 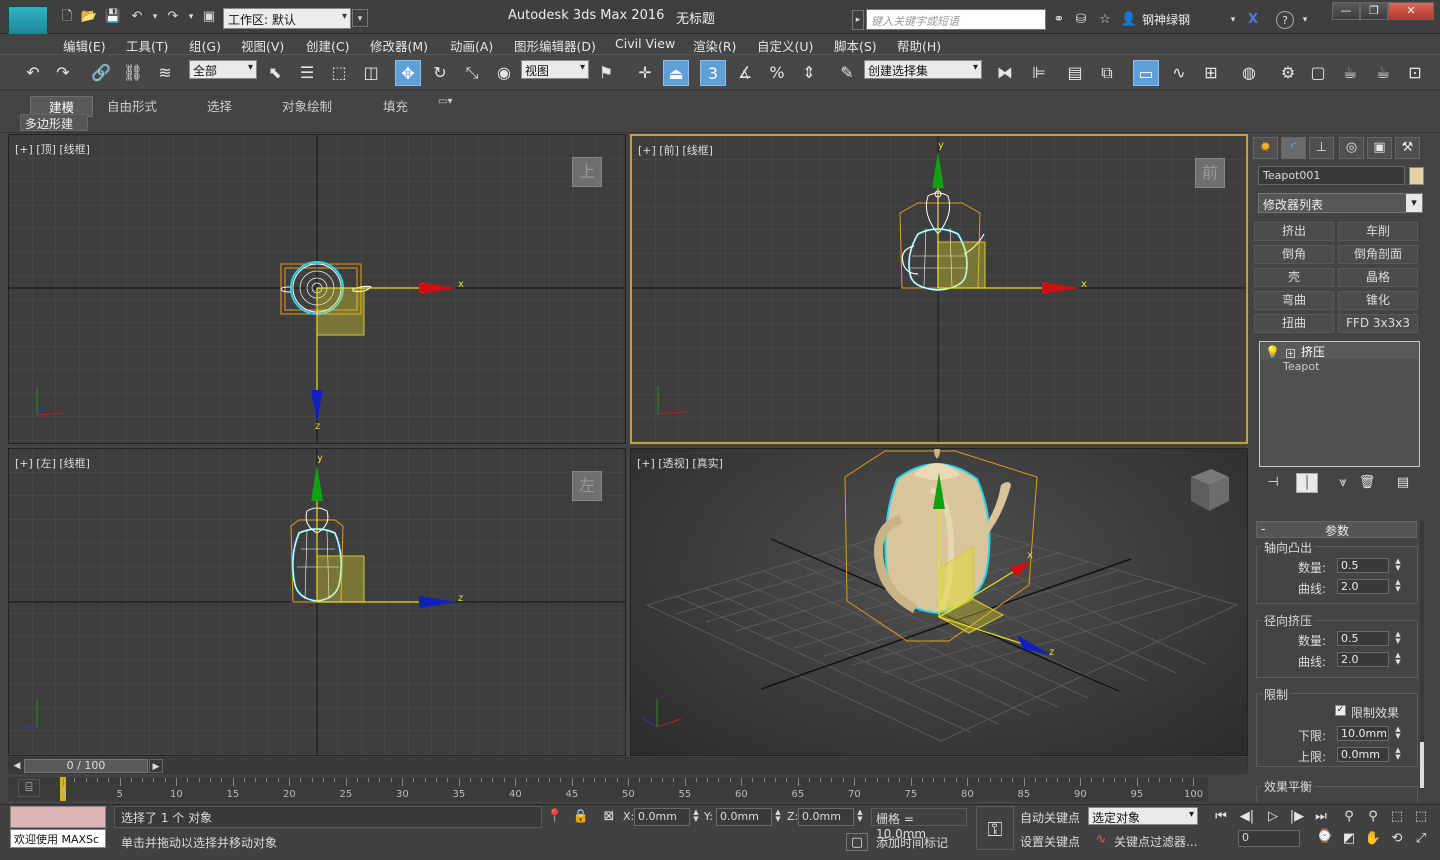 What do you see at coordinates (191, 17) in the screenshot?
I see `redo-dropdown-icon: ▾` at bounding box center [191, 17].